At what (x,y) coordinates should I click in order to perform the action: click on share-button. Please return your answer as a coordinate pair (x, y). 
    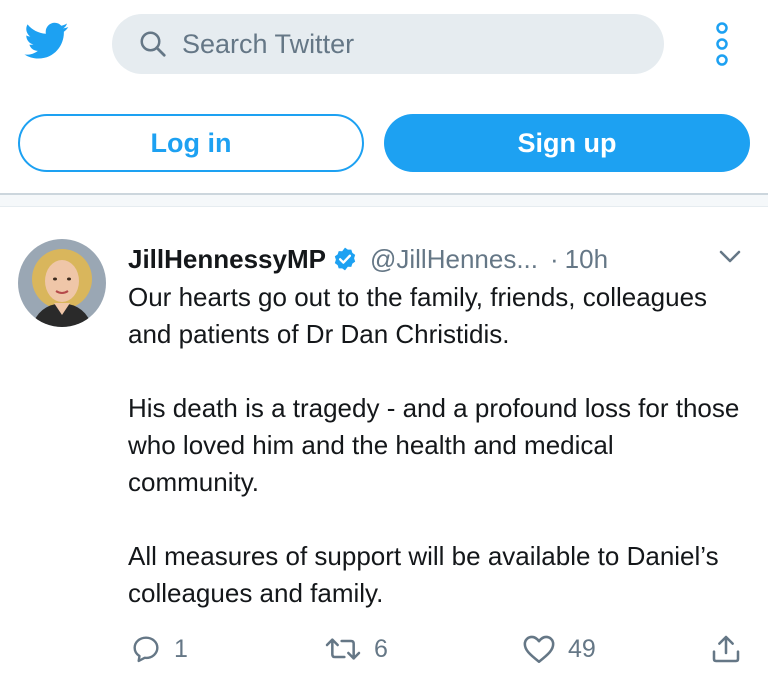
    Looking at the image, I should click on (732, 649).